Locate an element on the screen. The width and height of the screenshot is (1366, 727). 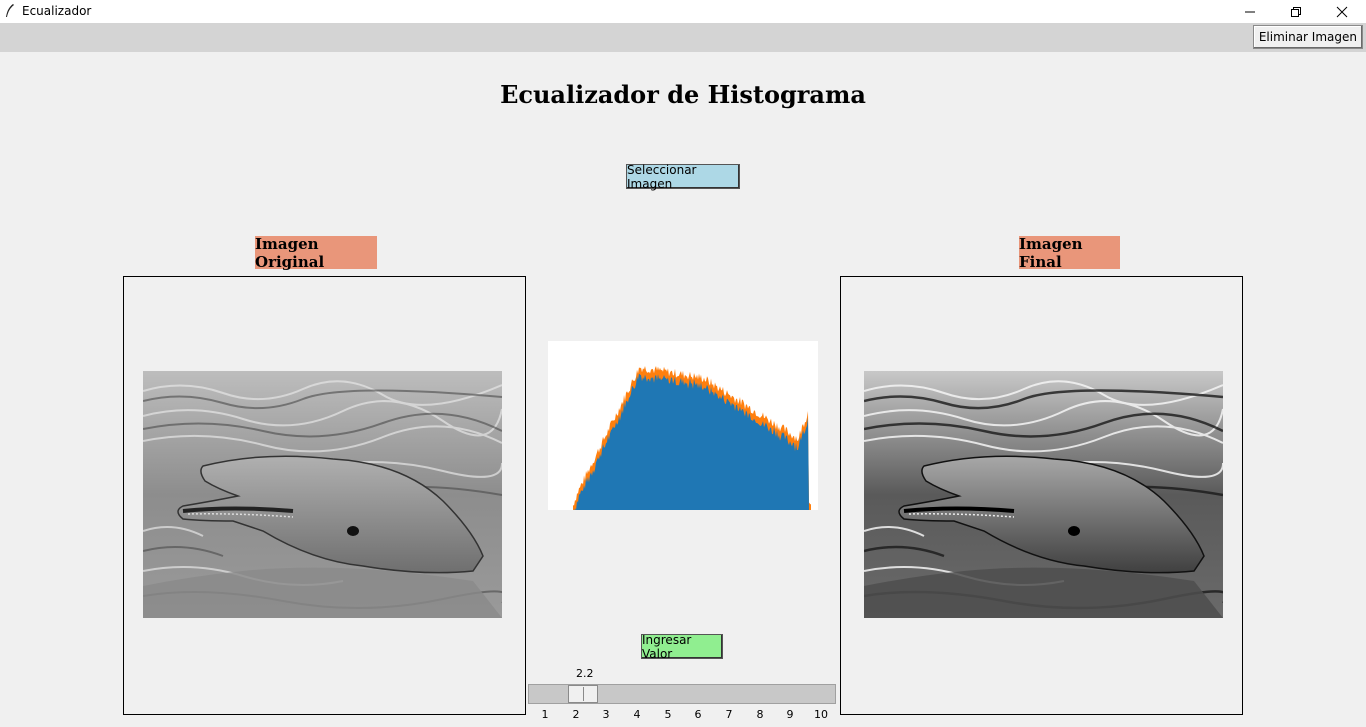
close-button is located at coordinates (1342, 11).